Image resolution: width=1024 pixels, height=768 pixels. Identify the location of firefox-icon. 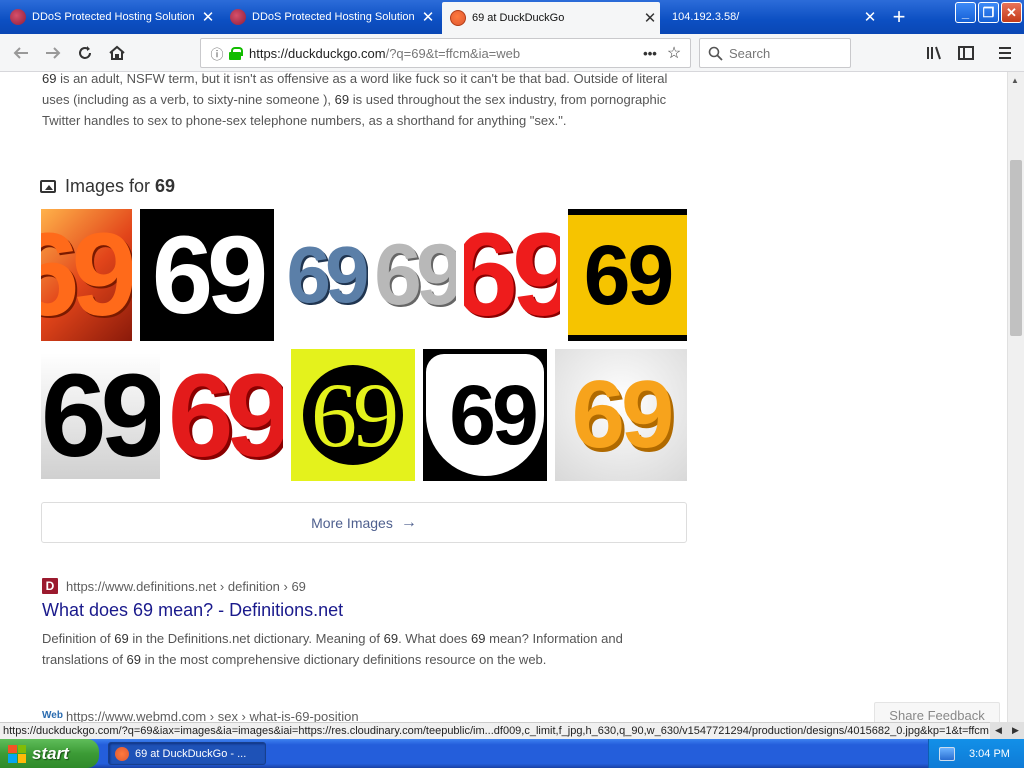
(122, 753).